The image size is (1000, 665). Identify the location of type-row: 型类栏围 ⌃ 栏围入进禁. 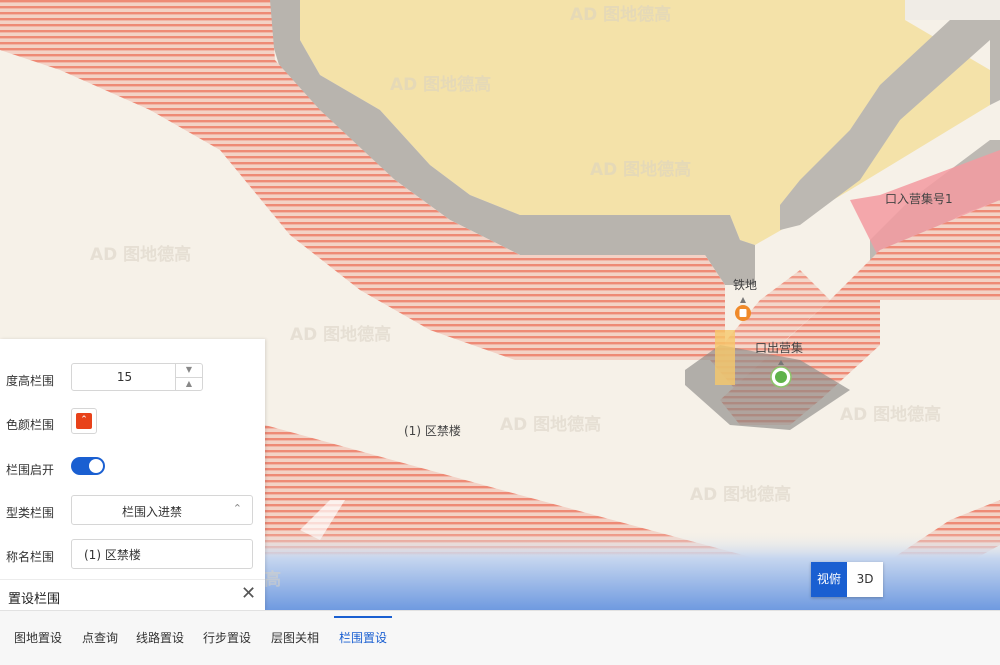
(132, 512).